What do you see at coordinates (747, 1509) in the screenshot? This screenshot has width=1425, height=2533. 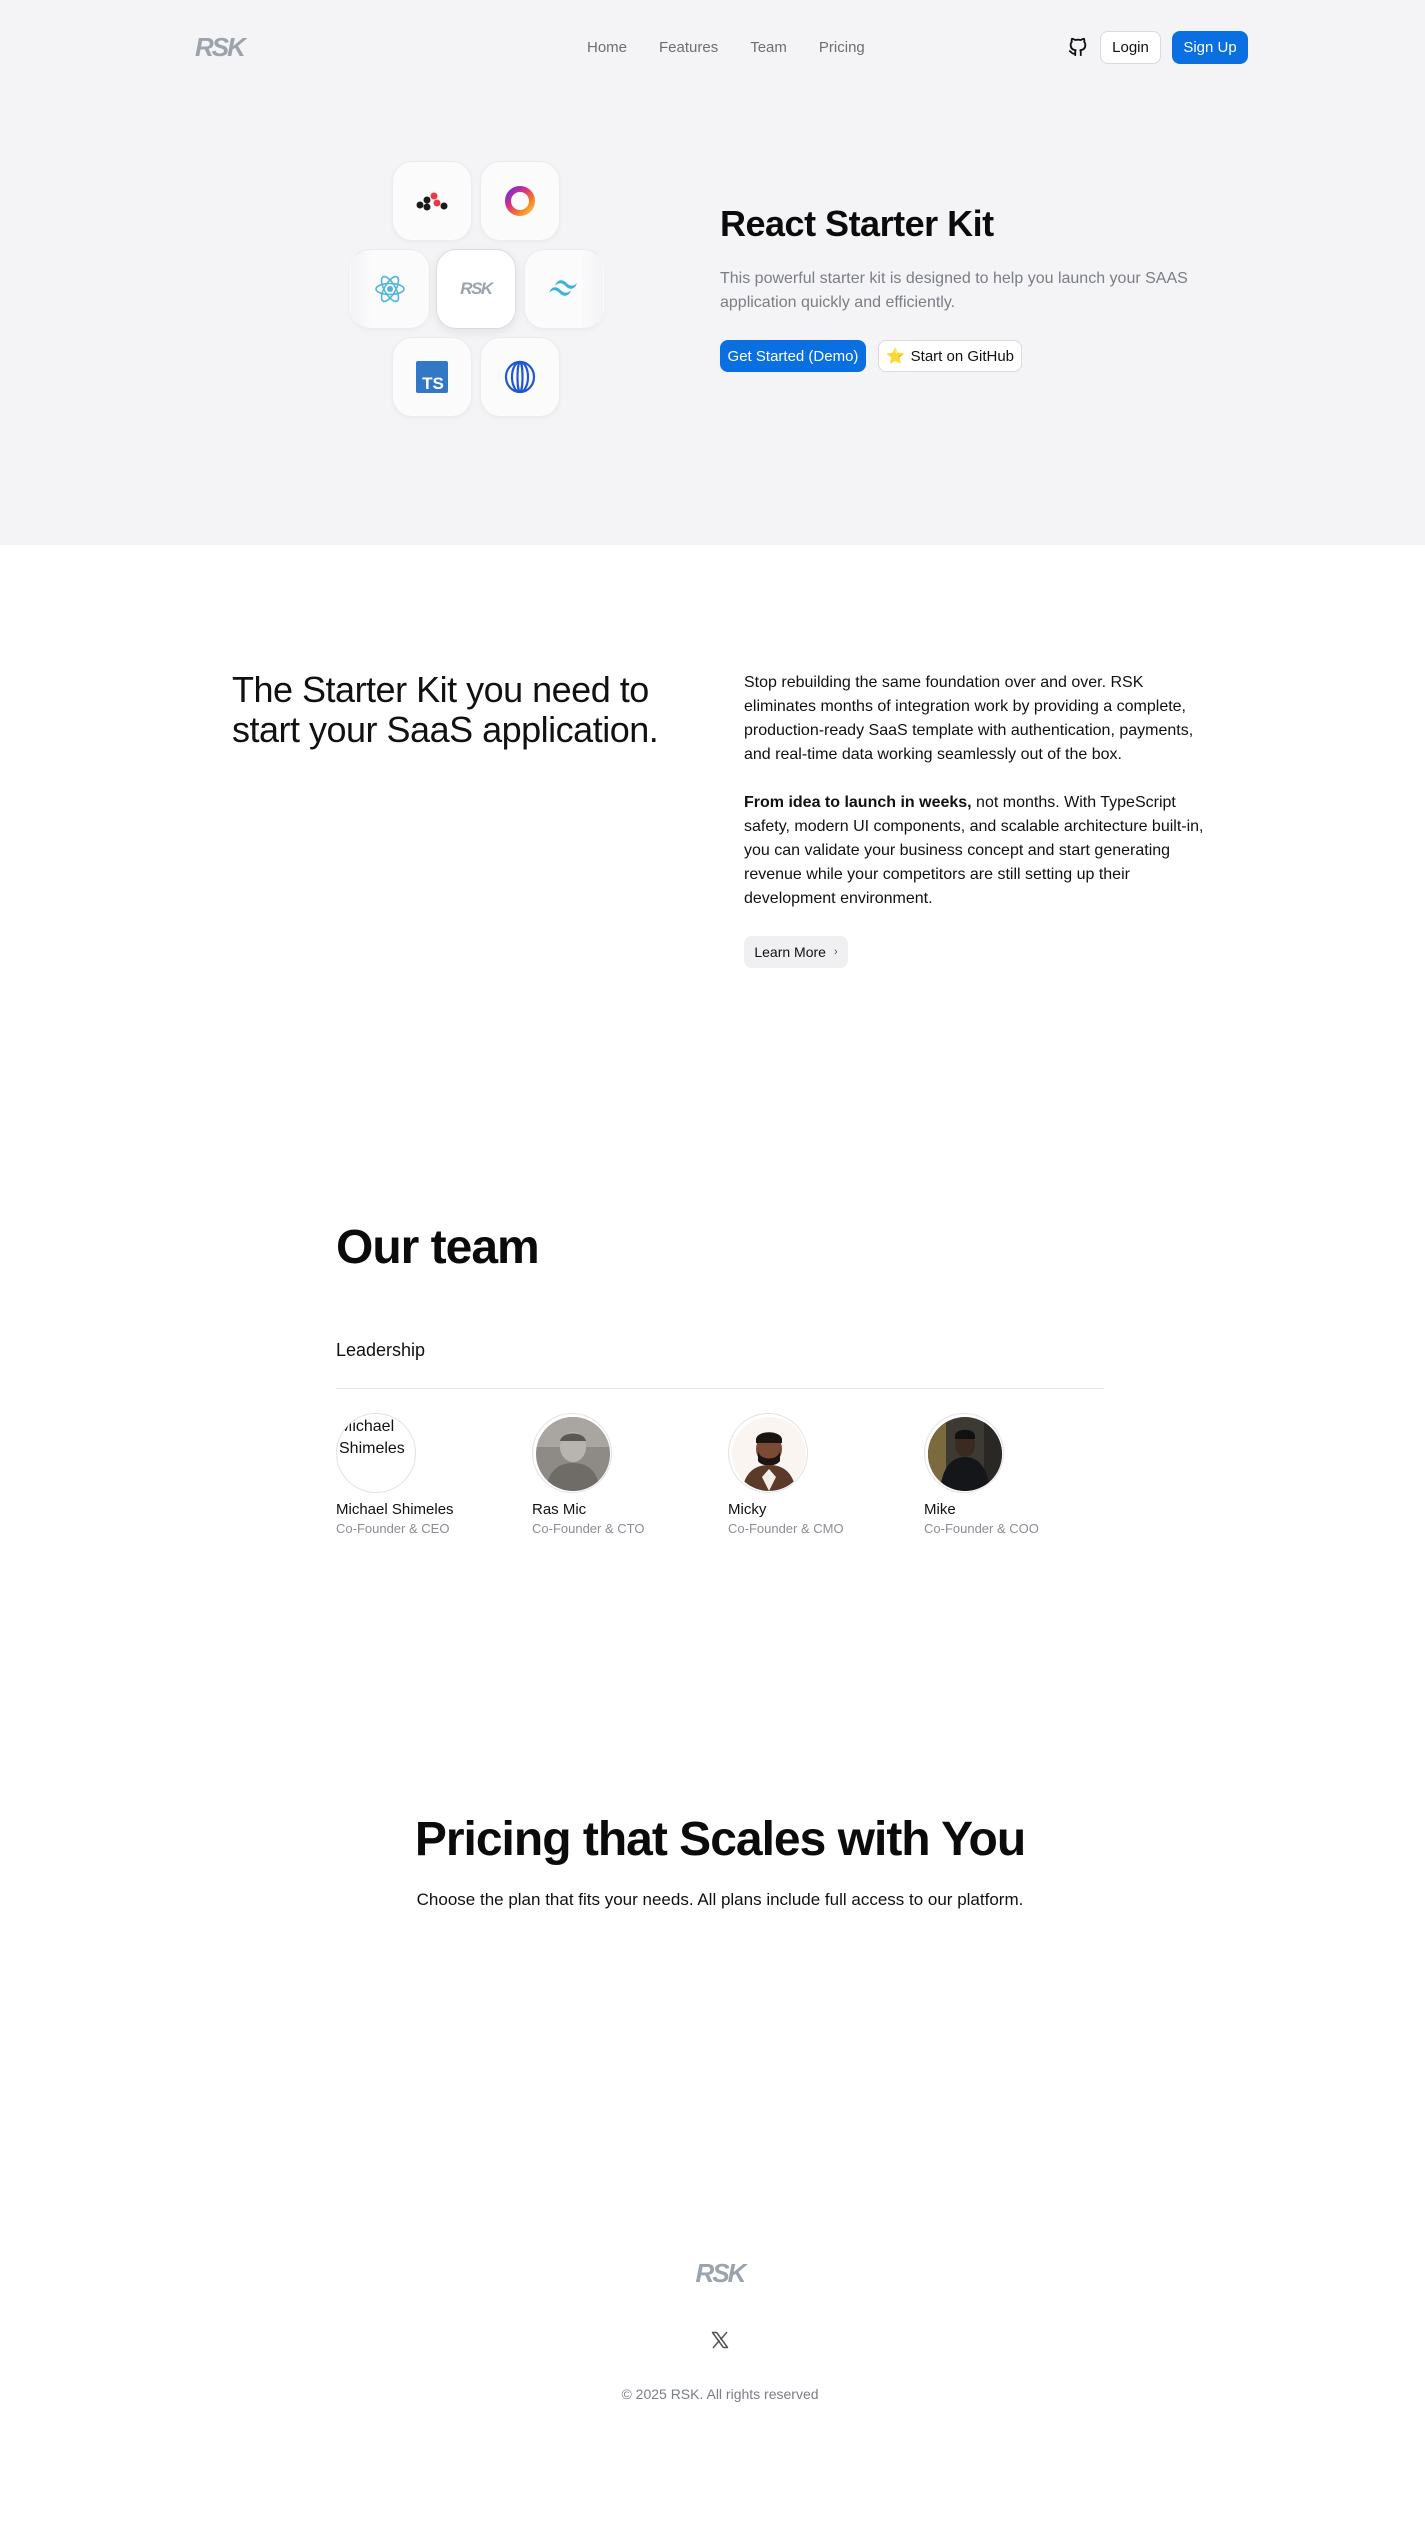 I see `member-name: Micky` at bounding box center [747, 1509].